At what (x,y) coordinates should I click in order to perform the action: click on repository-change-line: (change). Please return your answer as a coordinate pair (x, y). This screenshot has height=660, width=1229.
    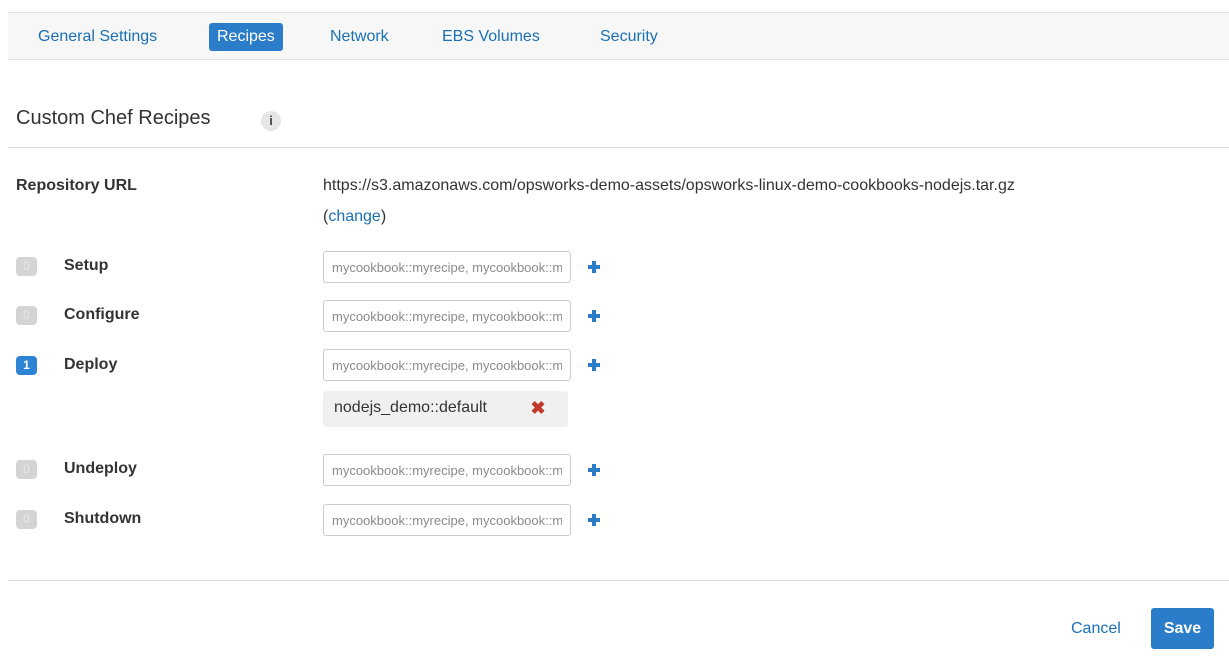
    Looking at the image, I should click on (354, 217).